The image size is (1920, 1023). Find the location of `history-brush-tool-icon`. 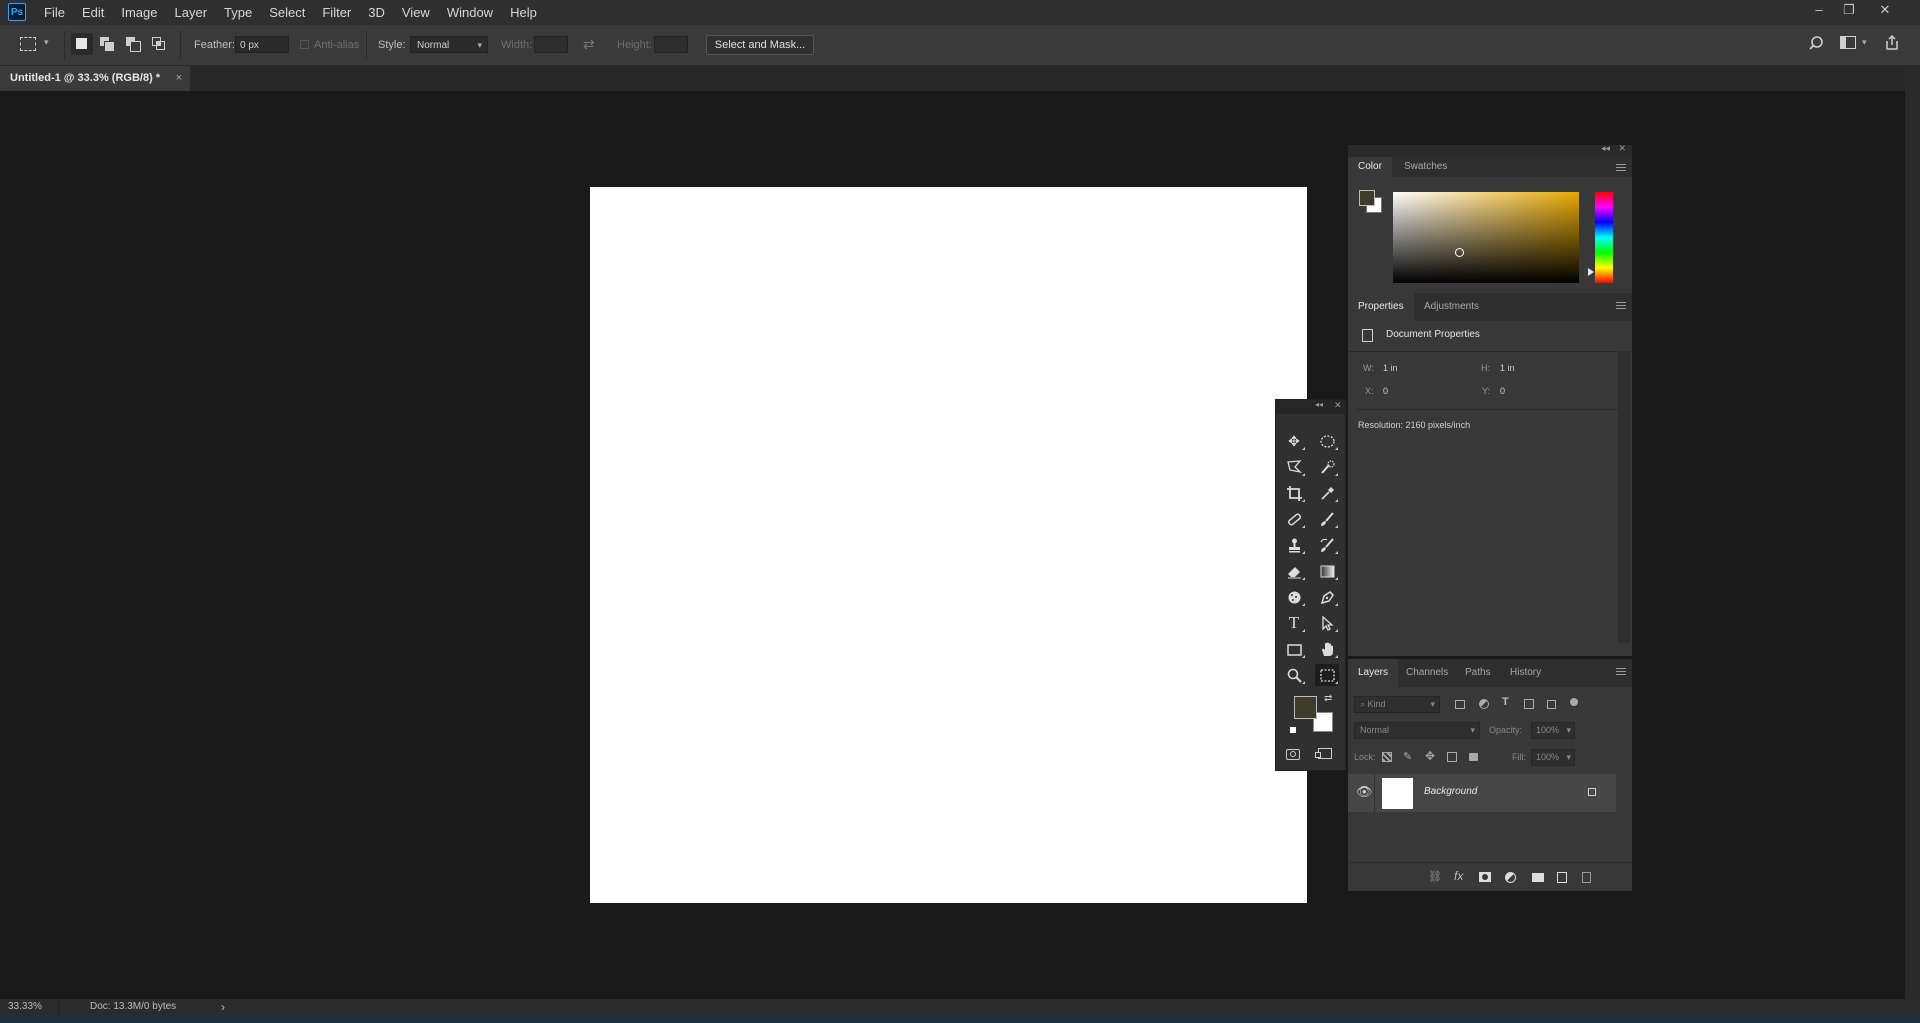

history-brush-tool-icon is located at coordinates (1327, 545).